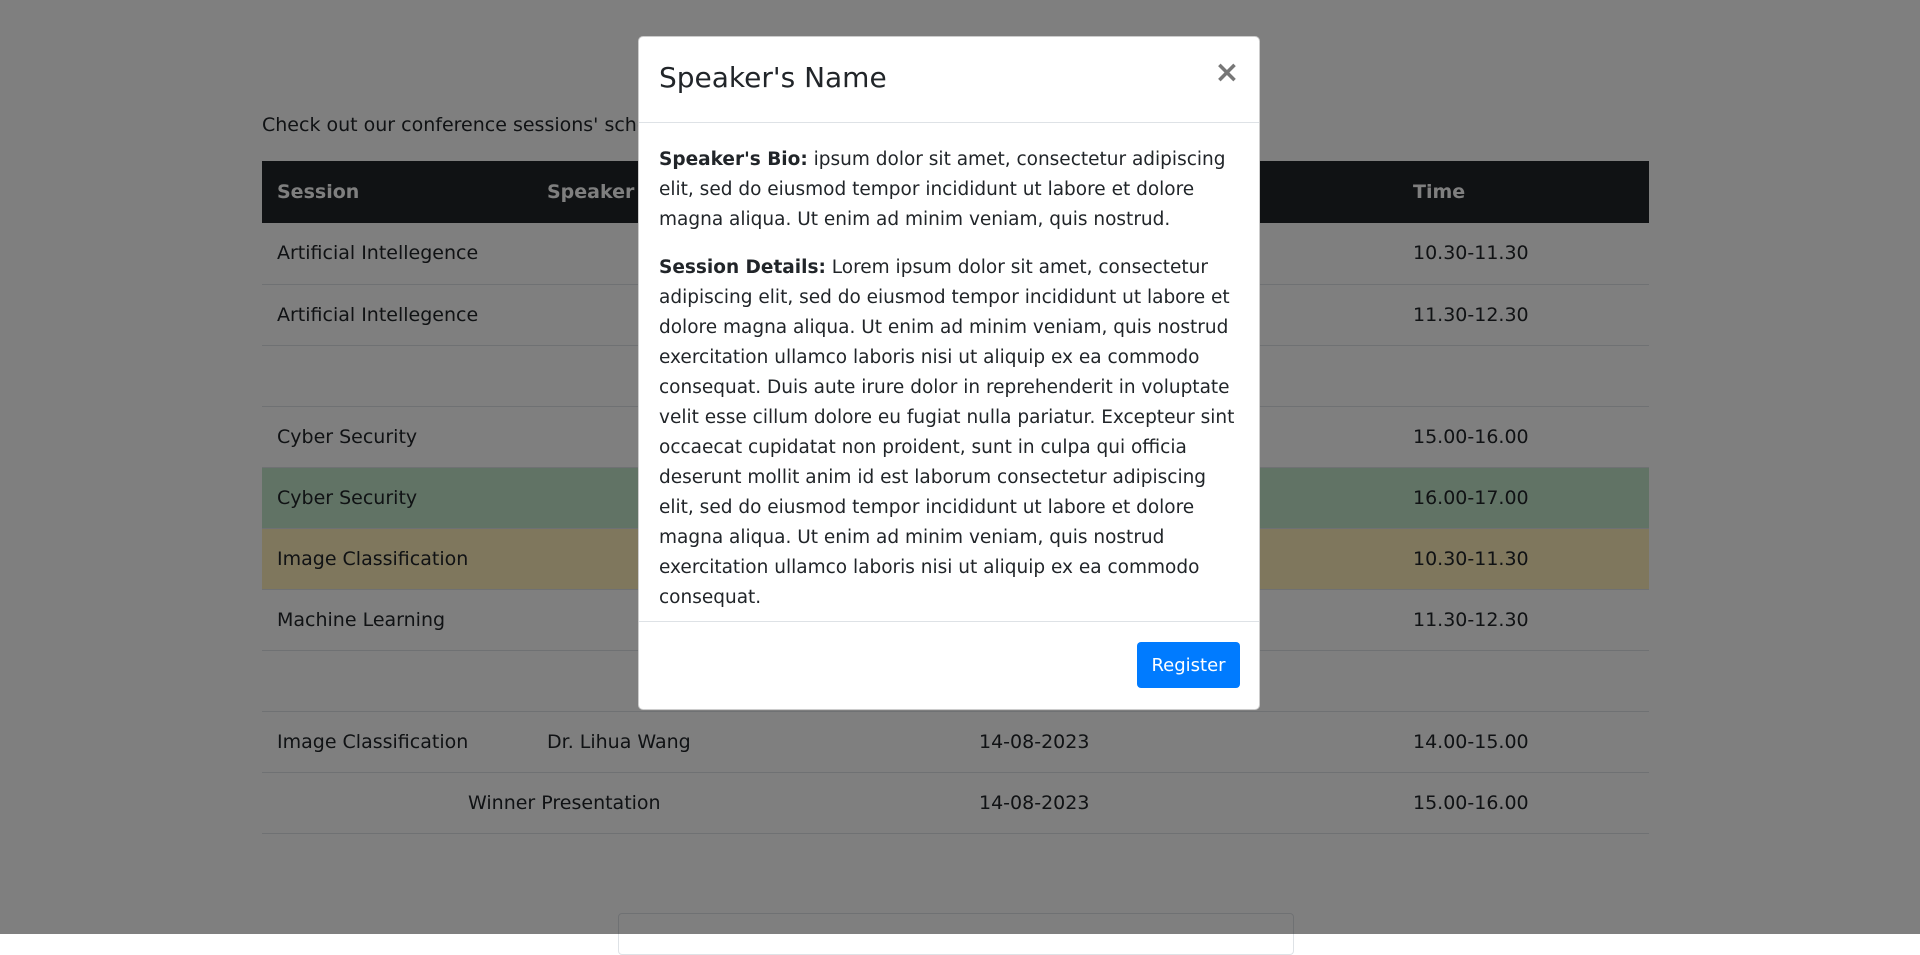  What do you see at coordinates (949, 80) in the screenshot?
I see `modal-header: Speaker's Name ×` at bounding box center [949, 80].